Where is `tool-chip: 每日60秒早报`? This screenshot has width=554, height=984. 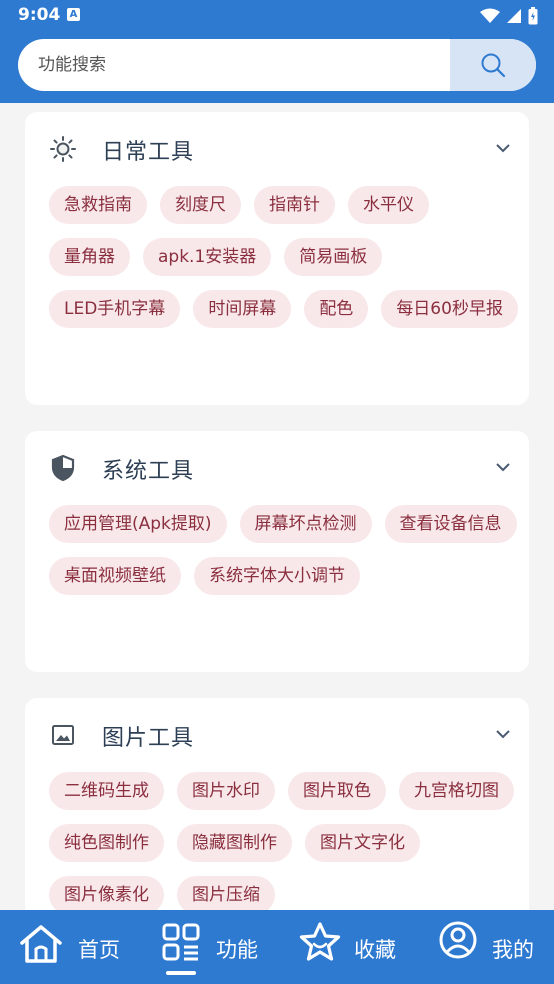 tool-chip: 每日60秒早报 is located at coordinates (449, 309).